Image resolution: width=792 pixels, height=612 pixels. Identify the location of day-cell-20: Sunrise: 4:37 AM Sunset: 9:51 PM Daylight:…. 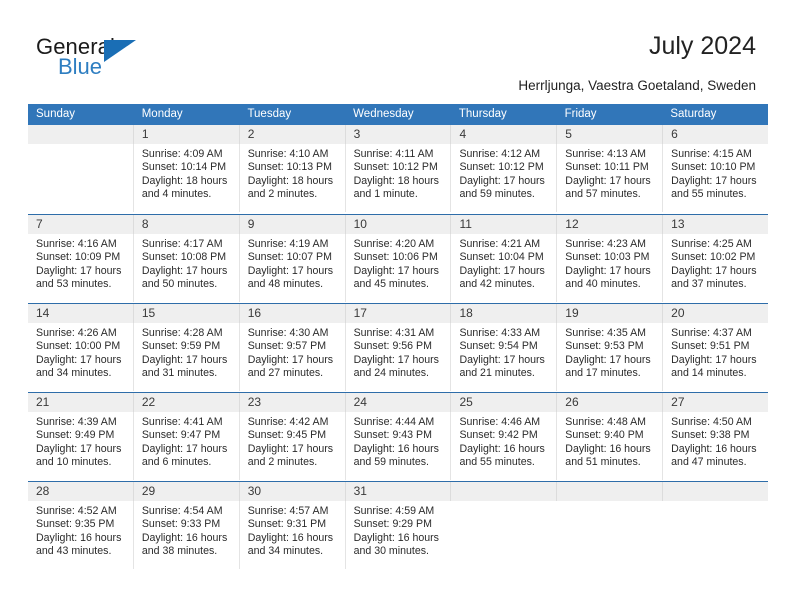
(715, 357).